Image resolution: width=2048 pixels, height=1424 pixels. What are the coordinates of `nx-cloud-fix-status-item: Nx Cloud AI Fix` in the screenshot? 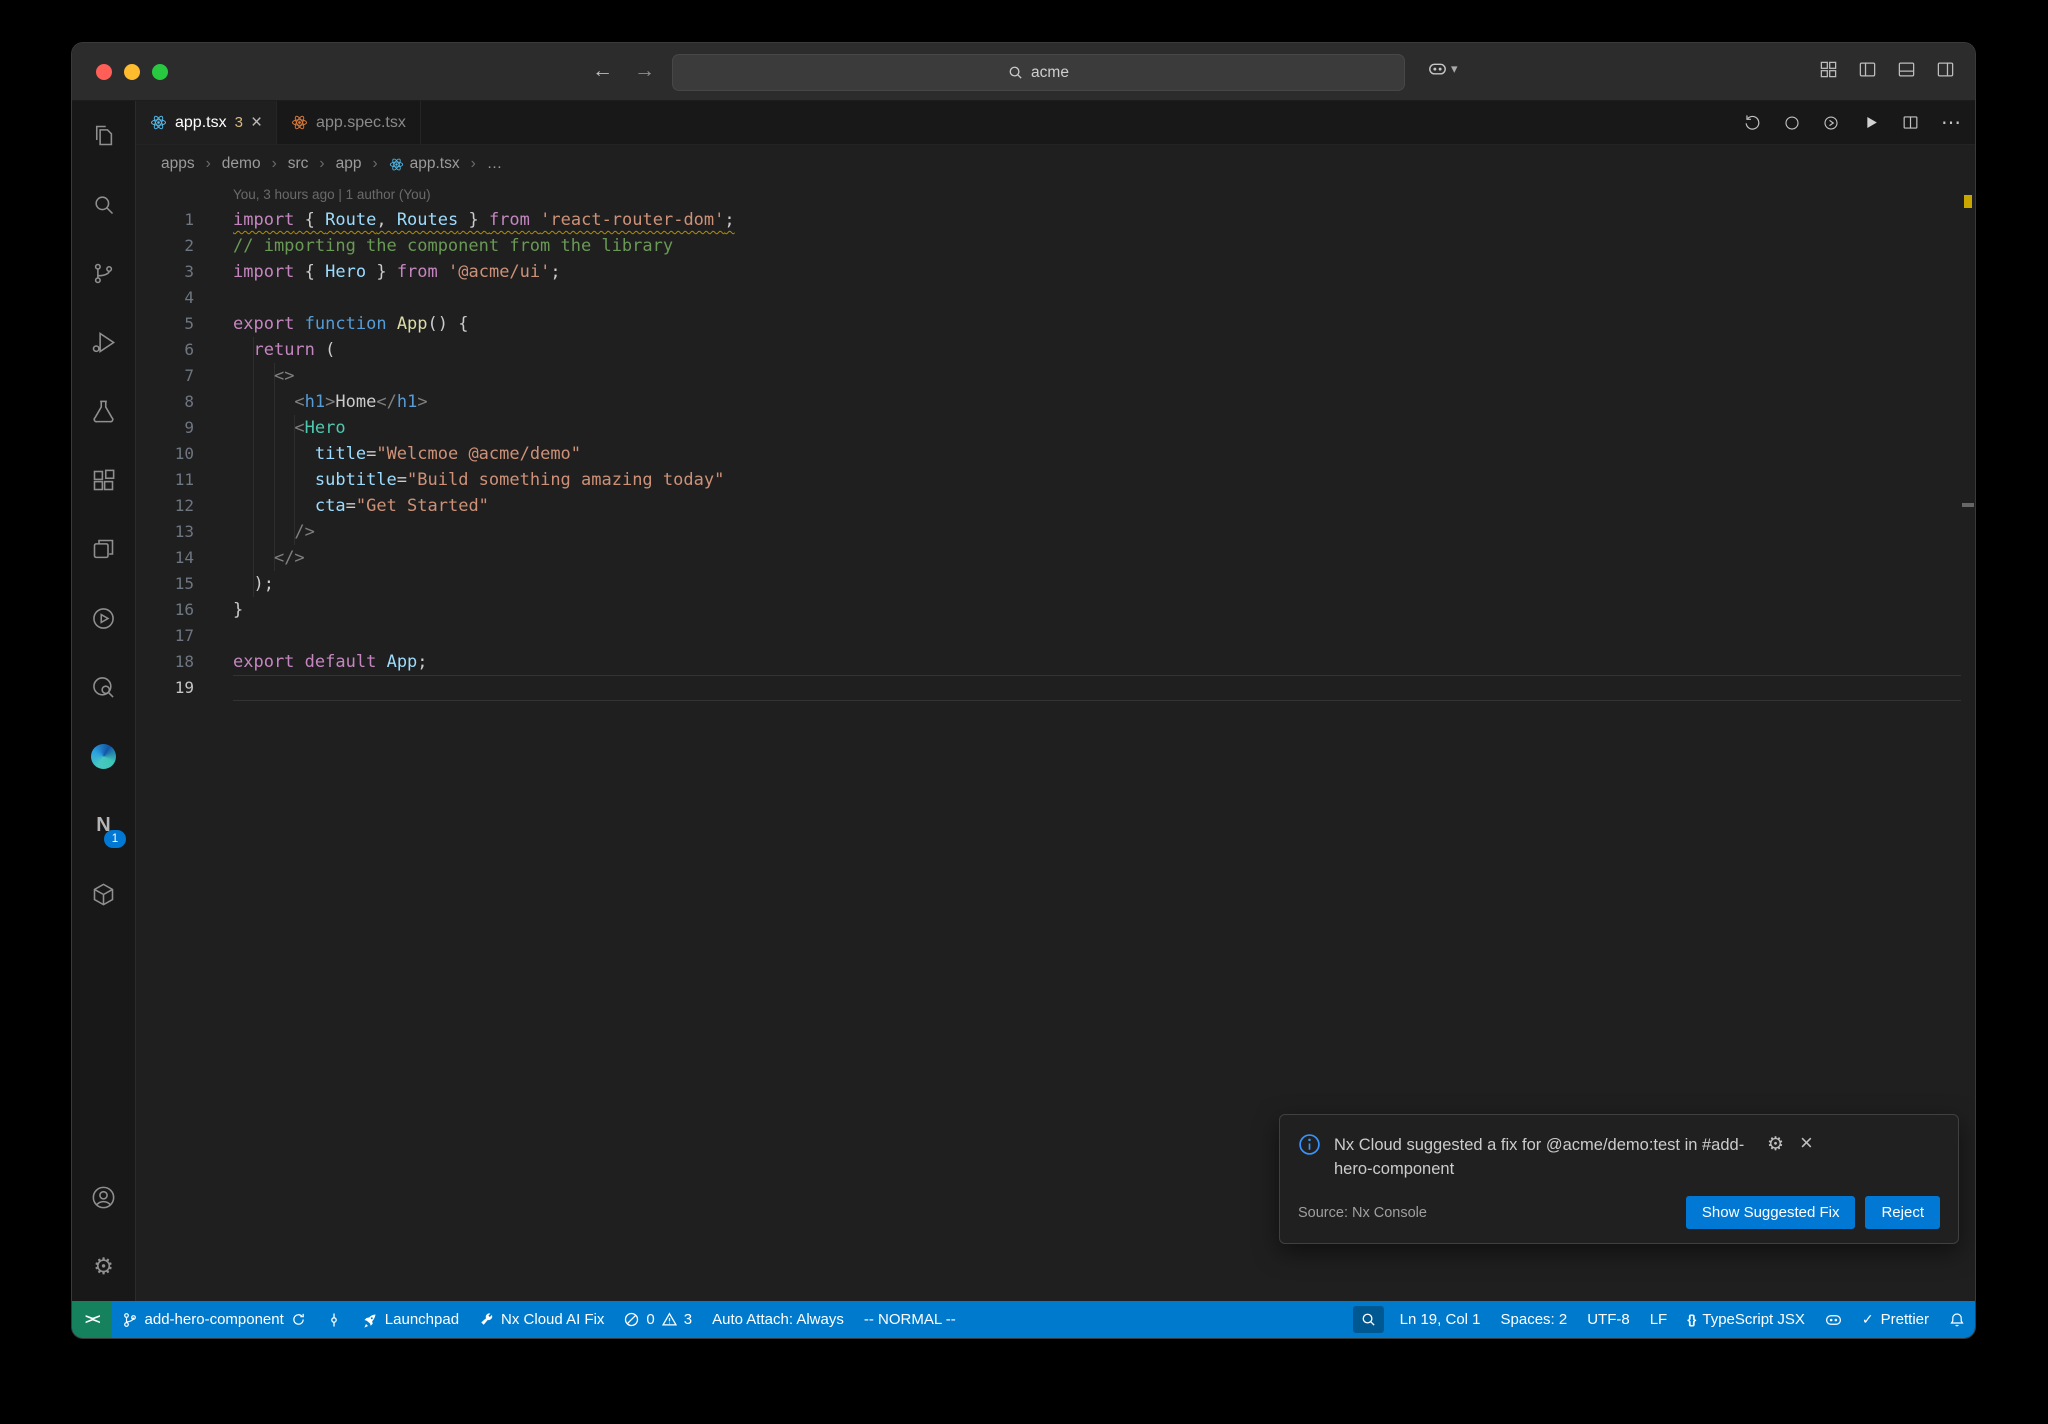 It's located at (541, 1319).